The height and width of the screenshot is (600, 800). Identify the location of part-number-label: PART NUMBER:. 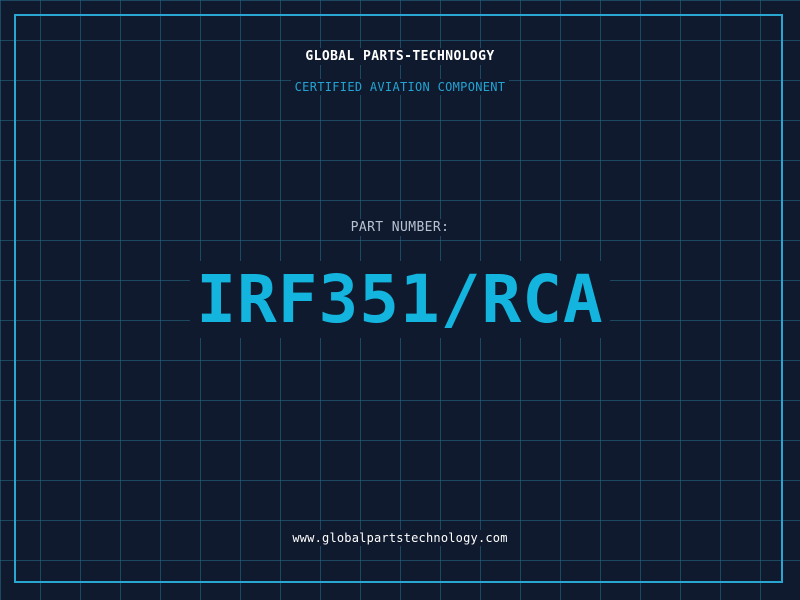
(400, 227).